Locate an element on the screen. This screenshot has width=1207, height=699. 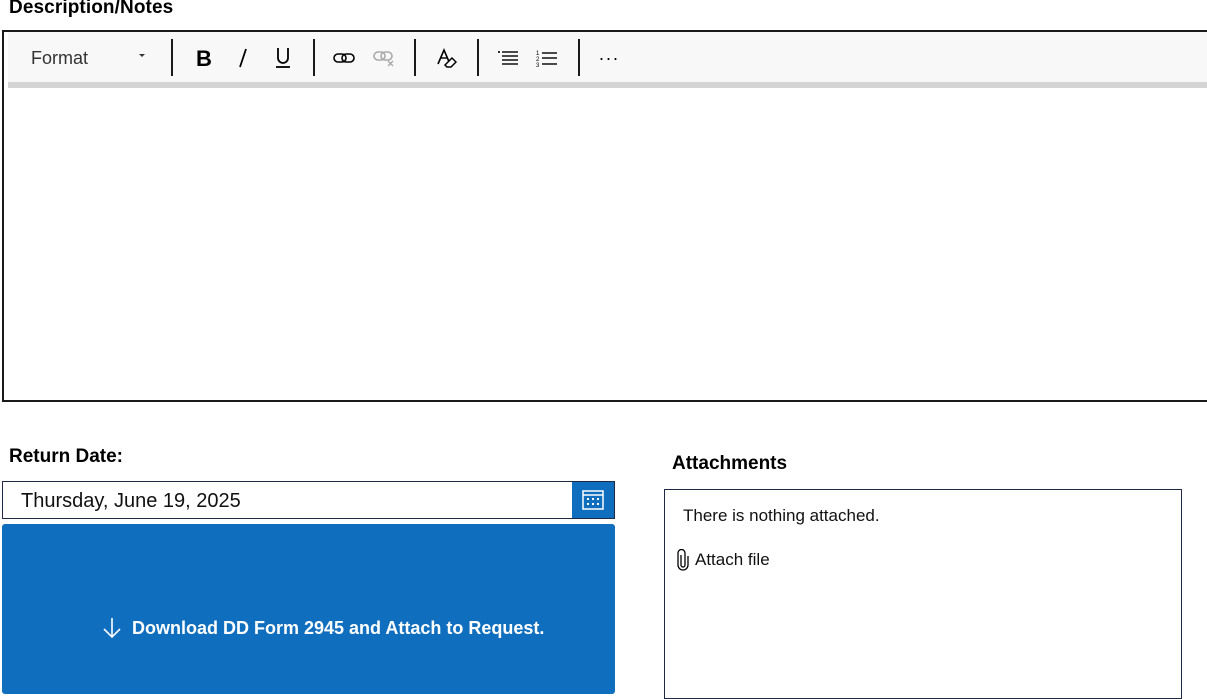
more-icon: ··· is located at coordinates (609, 57).